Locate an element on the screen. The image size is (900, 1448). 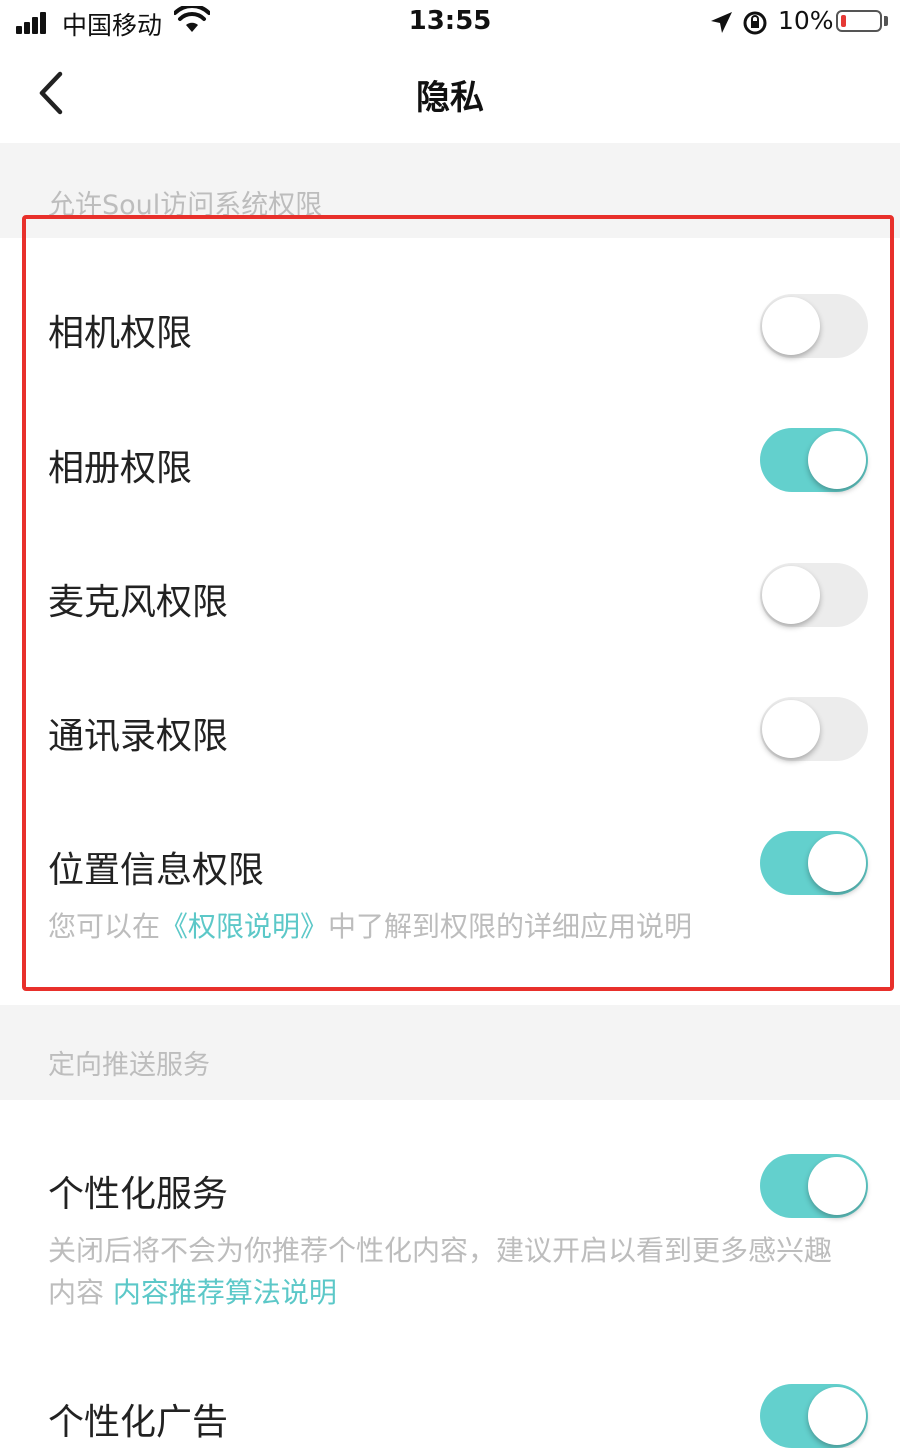
row-label-location: 位置信息权限 is located at coordinates (156, 870).